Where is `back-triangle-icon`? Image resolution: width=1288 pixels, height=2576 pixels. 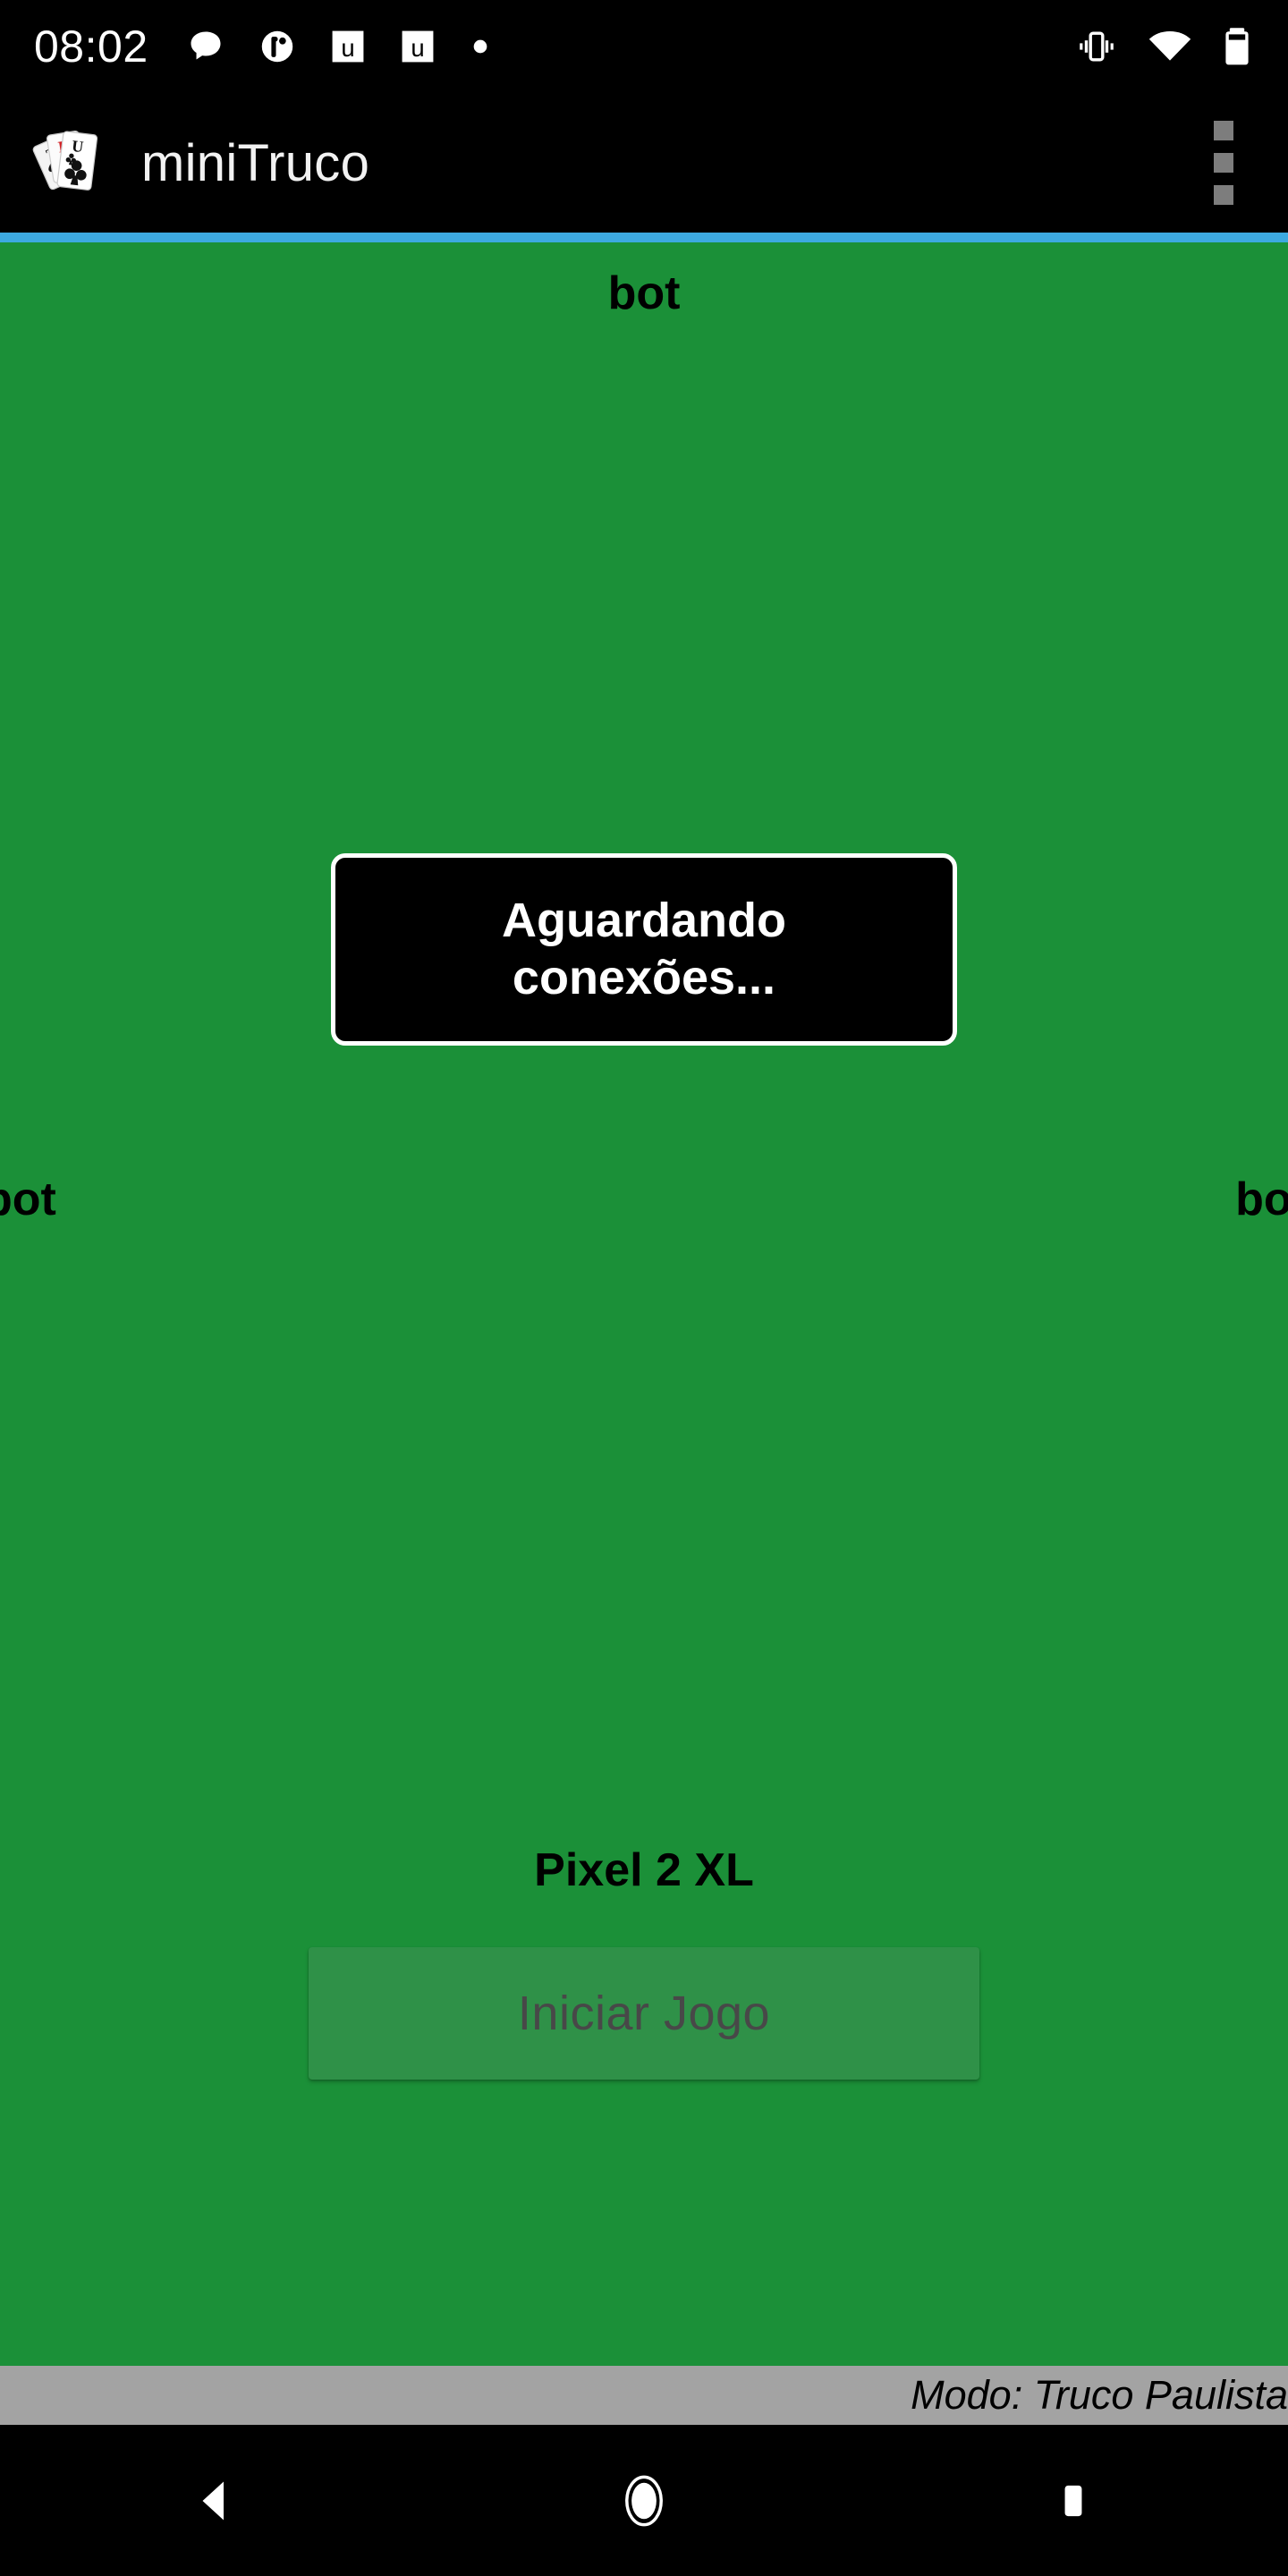 back-triangle-icon is located at coordinates (213, 2500).